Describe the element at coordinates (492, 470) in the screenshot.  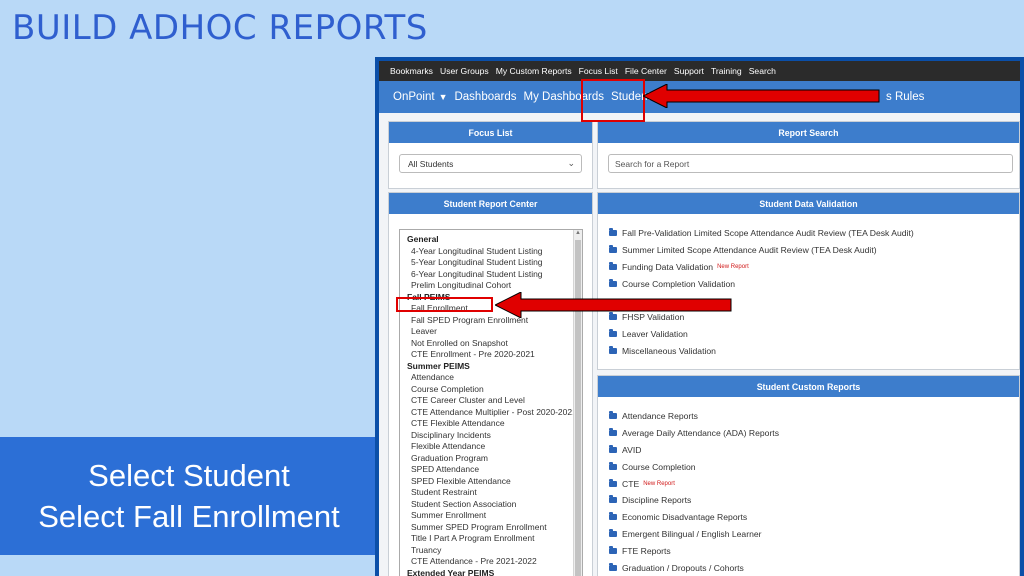
I see `report-list-item: SPED Attendance` at that location.